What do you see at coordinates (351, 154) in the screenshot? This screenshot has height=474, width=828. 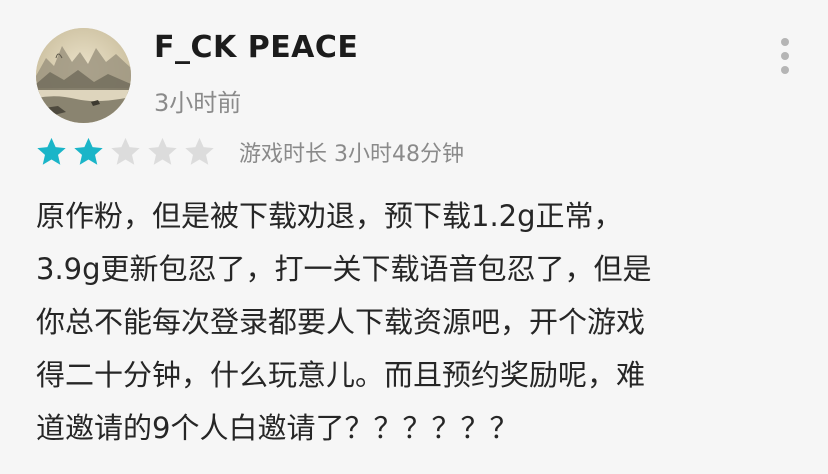 I see `playtime-label: 游戏时长 3小时48分钟` at bounding box center [351, 154].